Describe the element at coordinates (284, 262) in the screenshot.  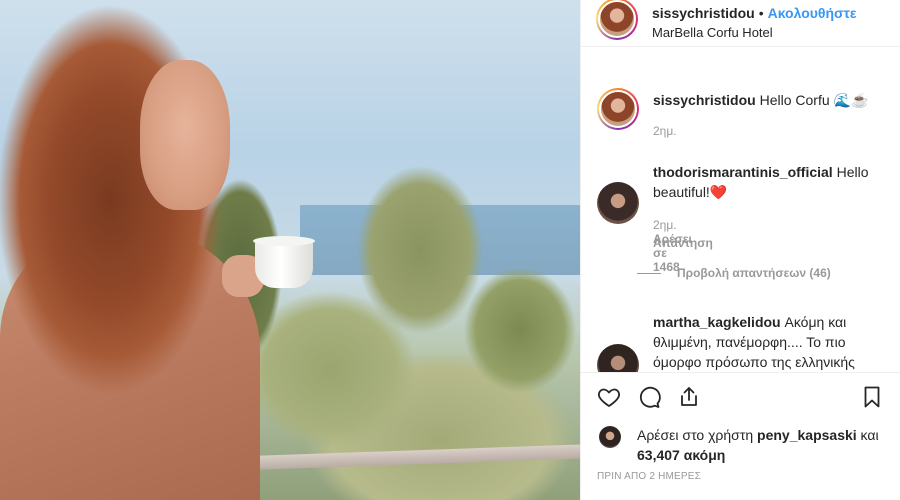
I see `photo-cup` at that location.